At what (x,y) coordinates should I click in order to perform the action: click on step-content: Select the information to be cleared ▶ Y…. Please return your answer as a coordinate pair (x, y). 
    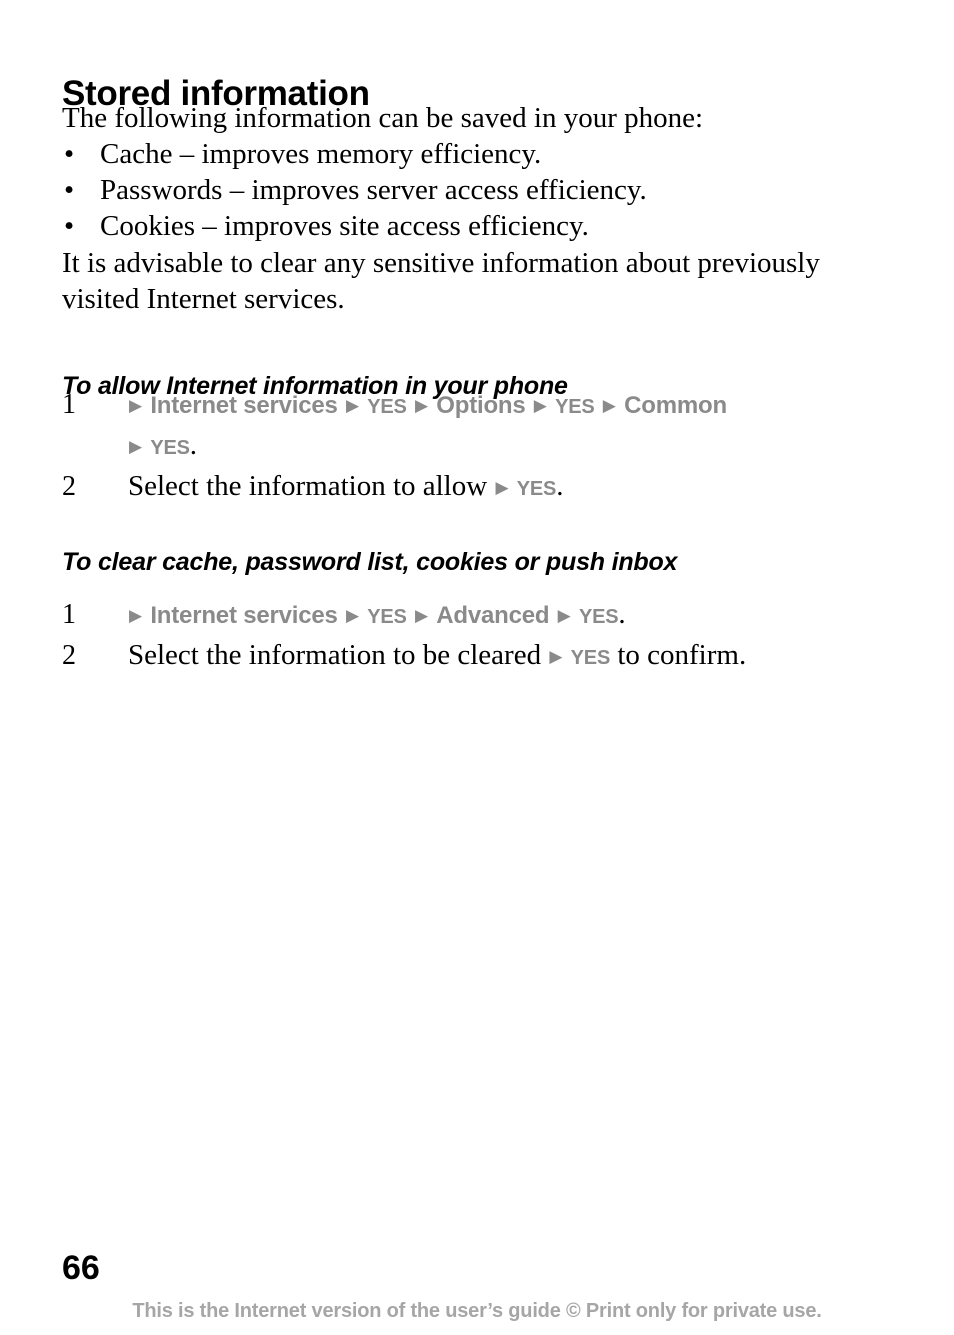
    Looking at the image, I should click on (437, 655).